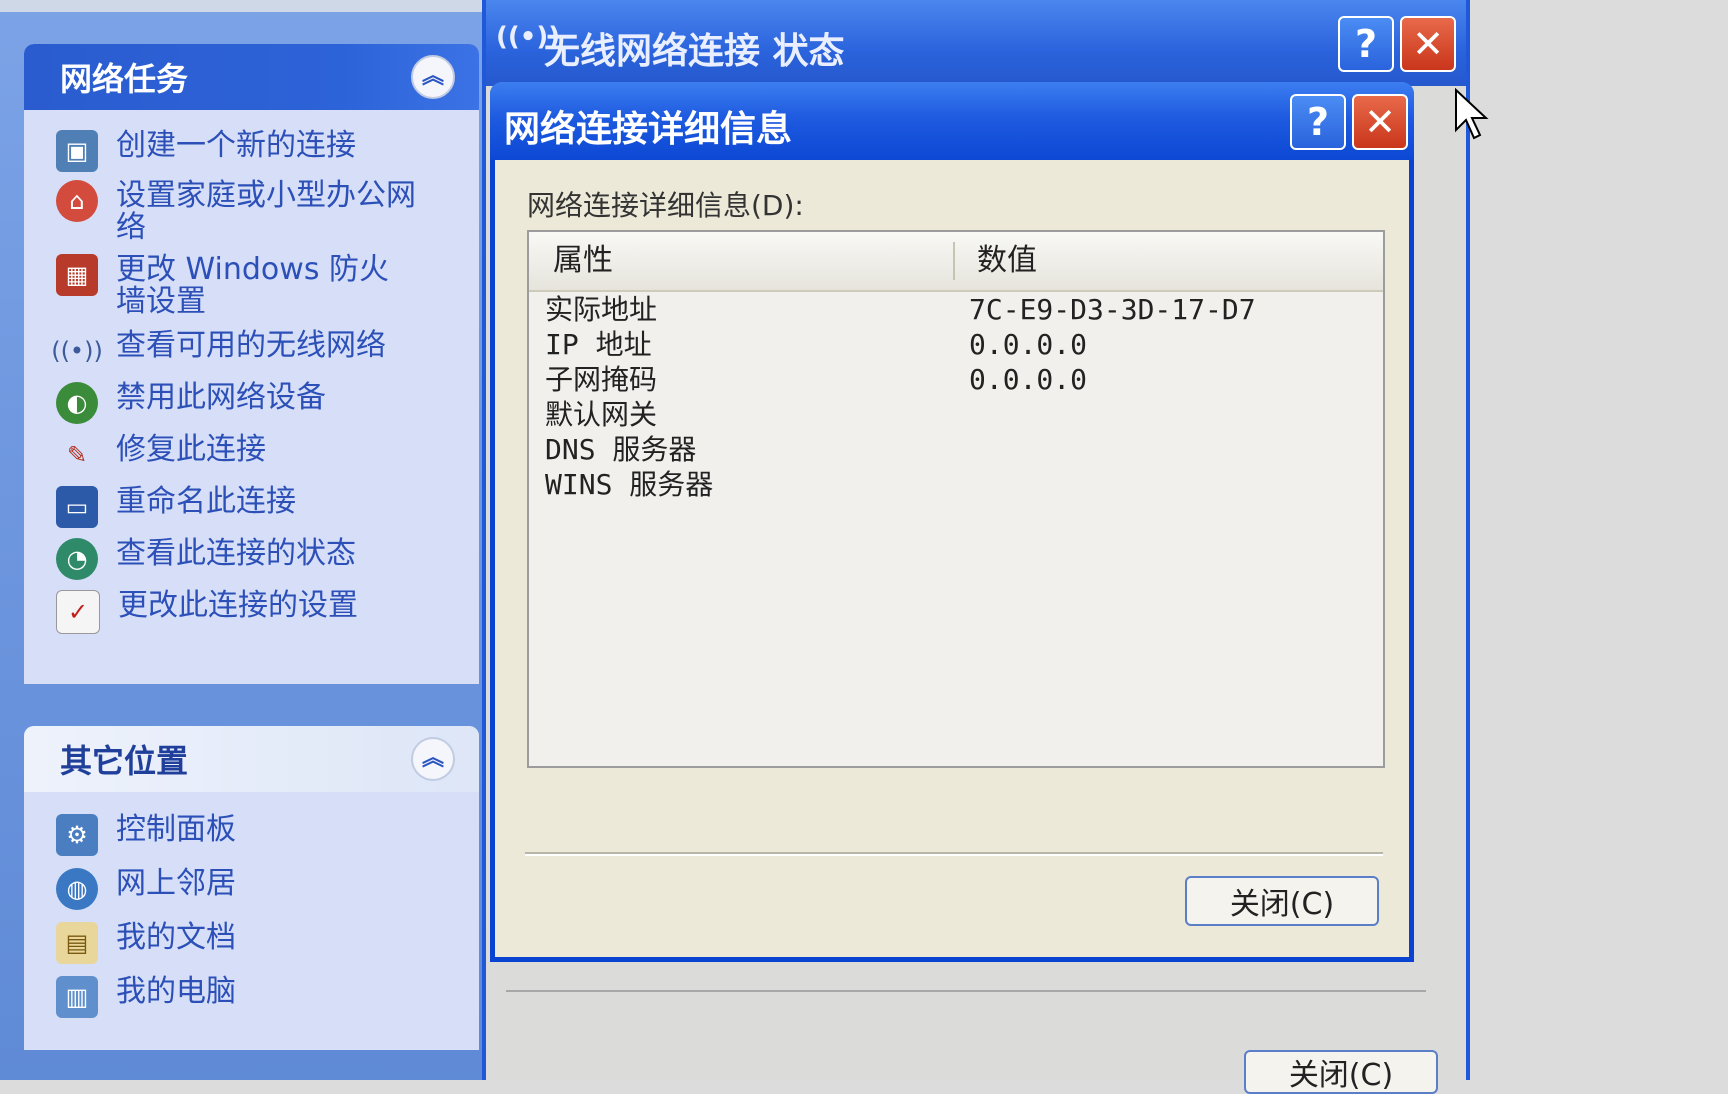  What do you see at coordinates (77, 151) in the screenshot?
I see `new-connection-icon: ▣` at bounding box center [77, 151].